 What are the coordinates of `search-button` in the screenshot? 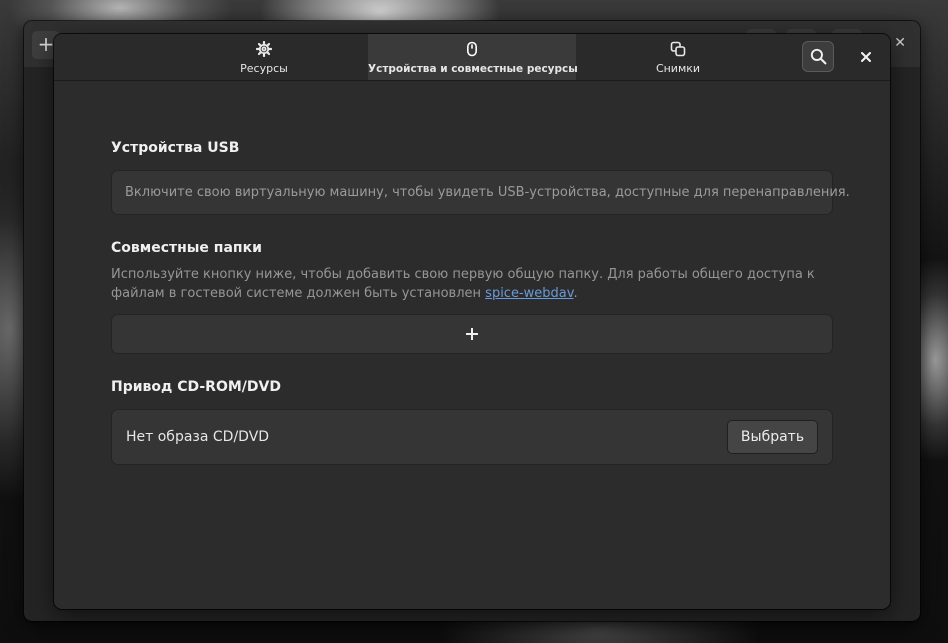 It's located at (818, 56).